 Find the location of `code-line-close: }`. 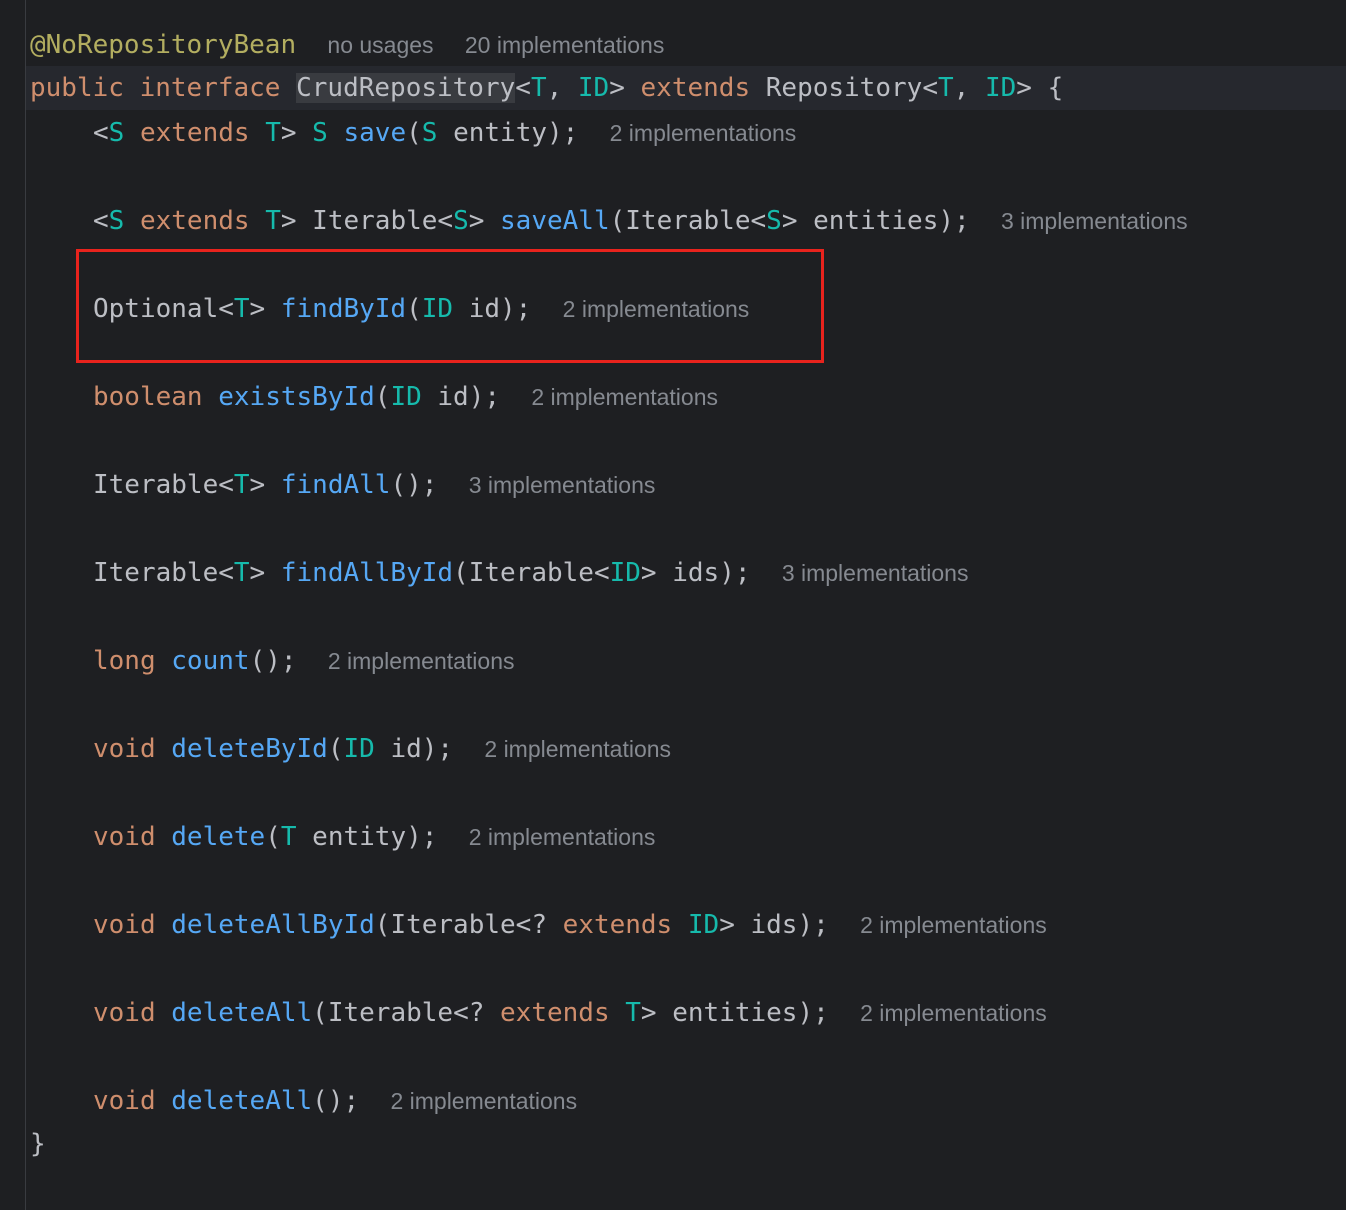

code-line-close: } is located at coordinates (38, 1144).